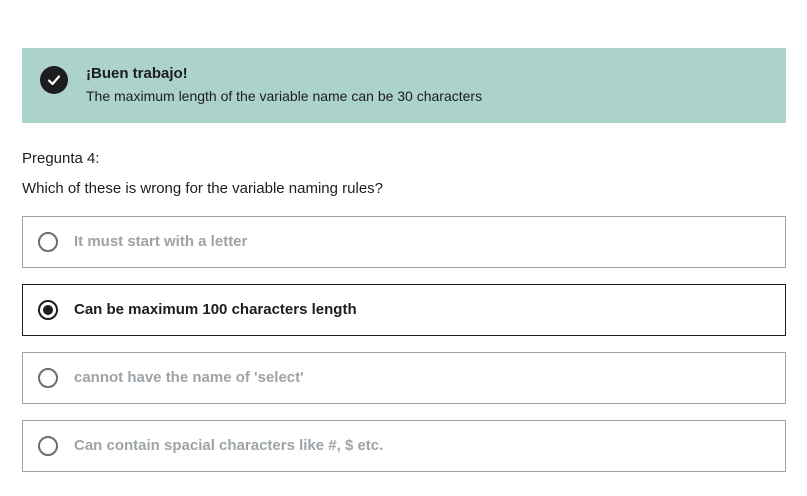  Describe the element at coordinates (189, 377) in the screenshot. I see `answer-option-label: cannot have the name of 'select'` at that location.